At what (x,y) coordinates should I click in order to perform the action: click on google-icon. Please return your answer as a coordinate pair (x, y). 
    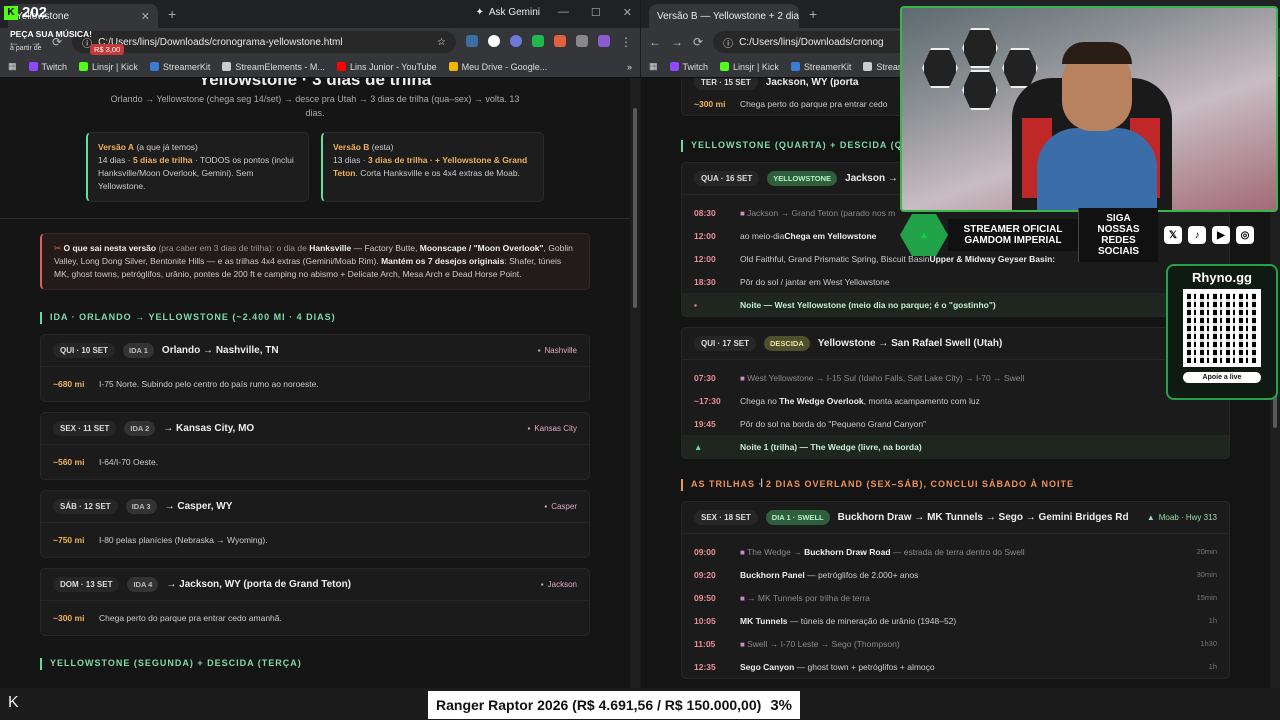
    Looking at the image, I should click on (494, 41).